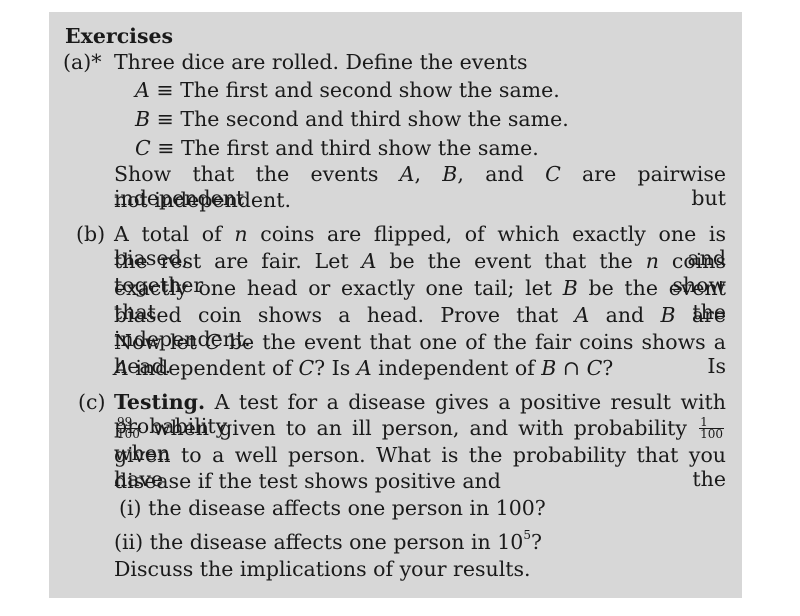  I want to click on event-text: The first and third show the same., so click(359, 148).